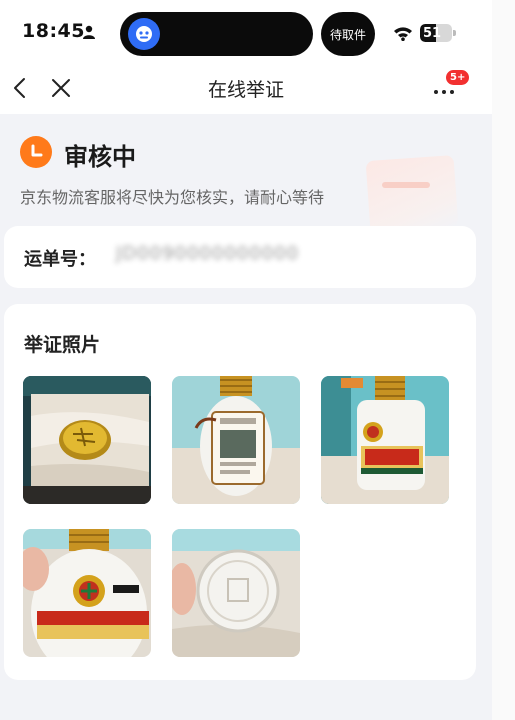 The image size is (515, 720). What do you see at coordinates (62, 345) in the screenshot?
I see `evidence-photos-title: 举证照片` at bounding box center [62, 345].